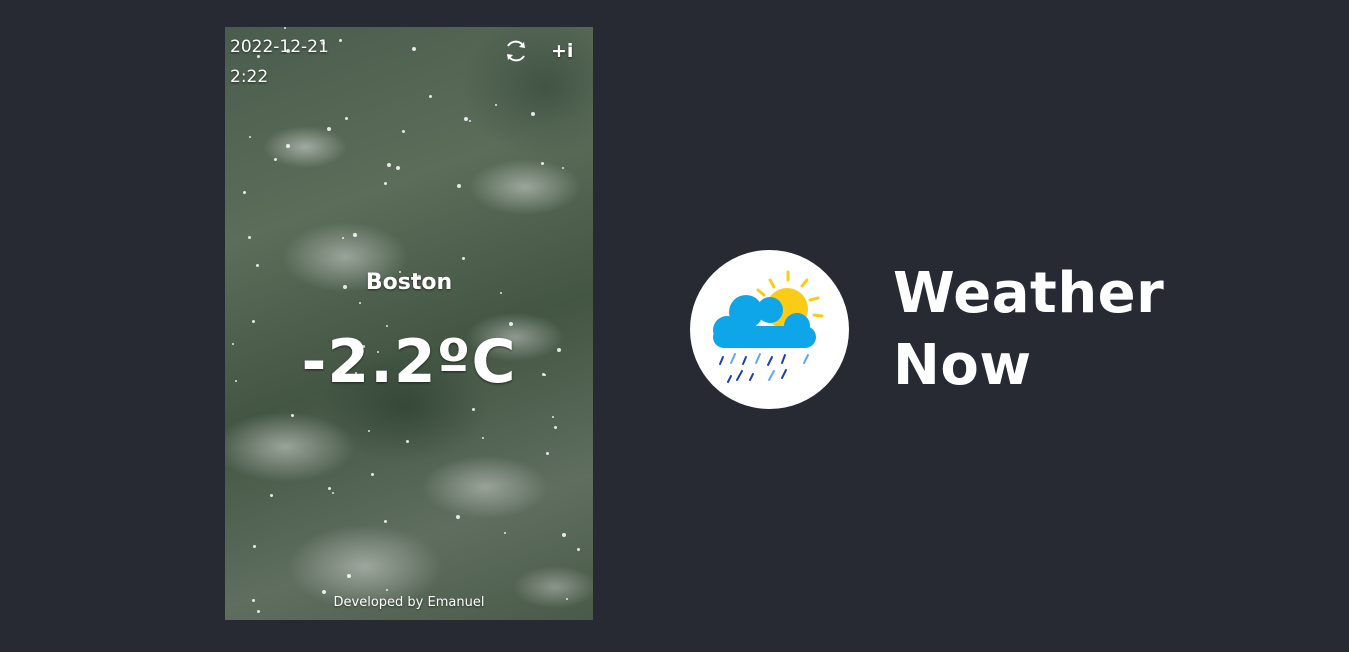 This screenshot has width=1349, height=652. Describe the element at coordinates (409, 362) in the screenshot. I see `temperature-value: -2.2ºC` at that location.